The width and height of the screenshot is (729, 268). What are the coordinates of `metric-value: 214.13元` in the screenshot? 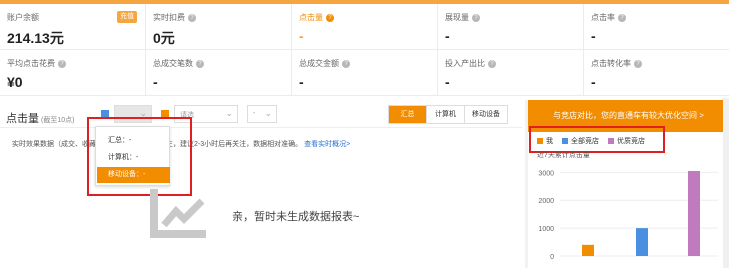 It's located at (35, 38).